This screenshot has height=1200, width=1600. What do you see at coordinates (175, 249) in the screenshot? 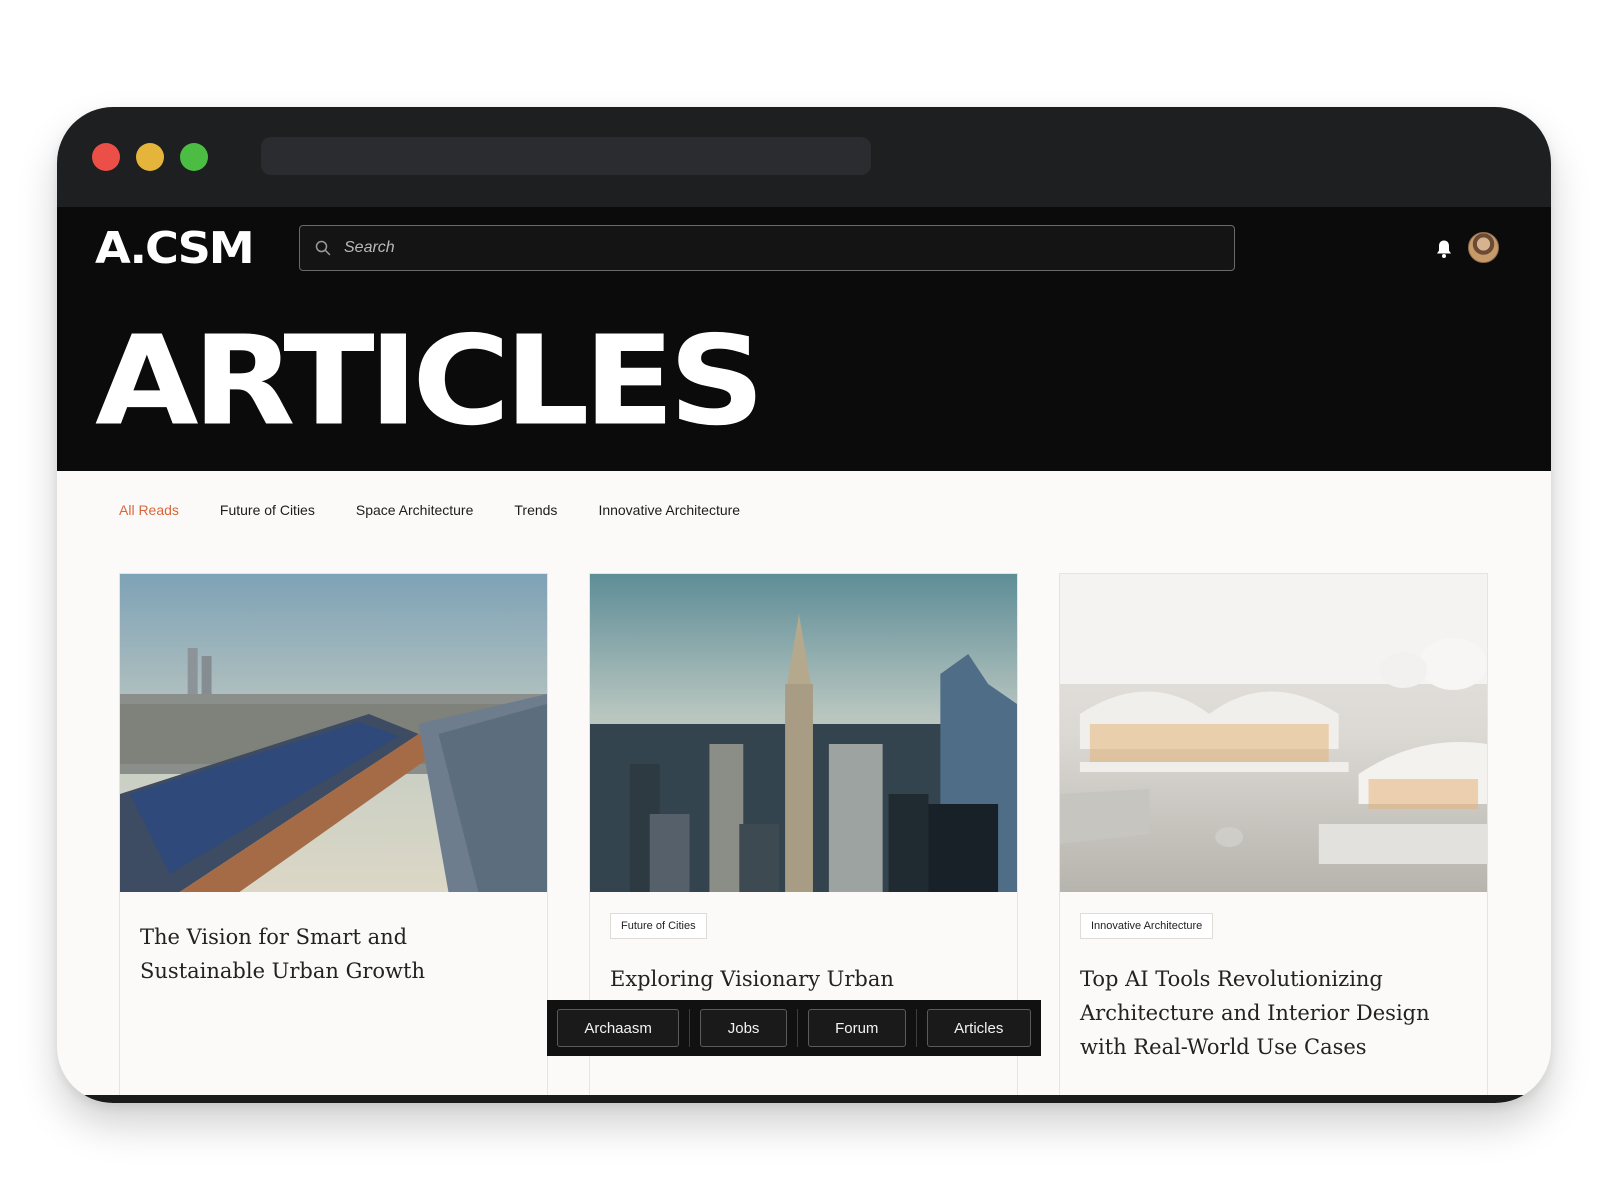
I see `site-logo: A.CSM` at bounding box center [175, 249].